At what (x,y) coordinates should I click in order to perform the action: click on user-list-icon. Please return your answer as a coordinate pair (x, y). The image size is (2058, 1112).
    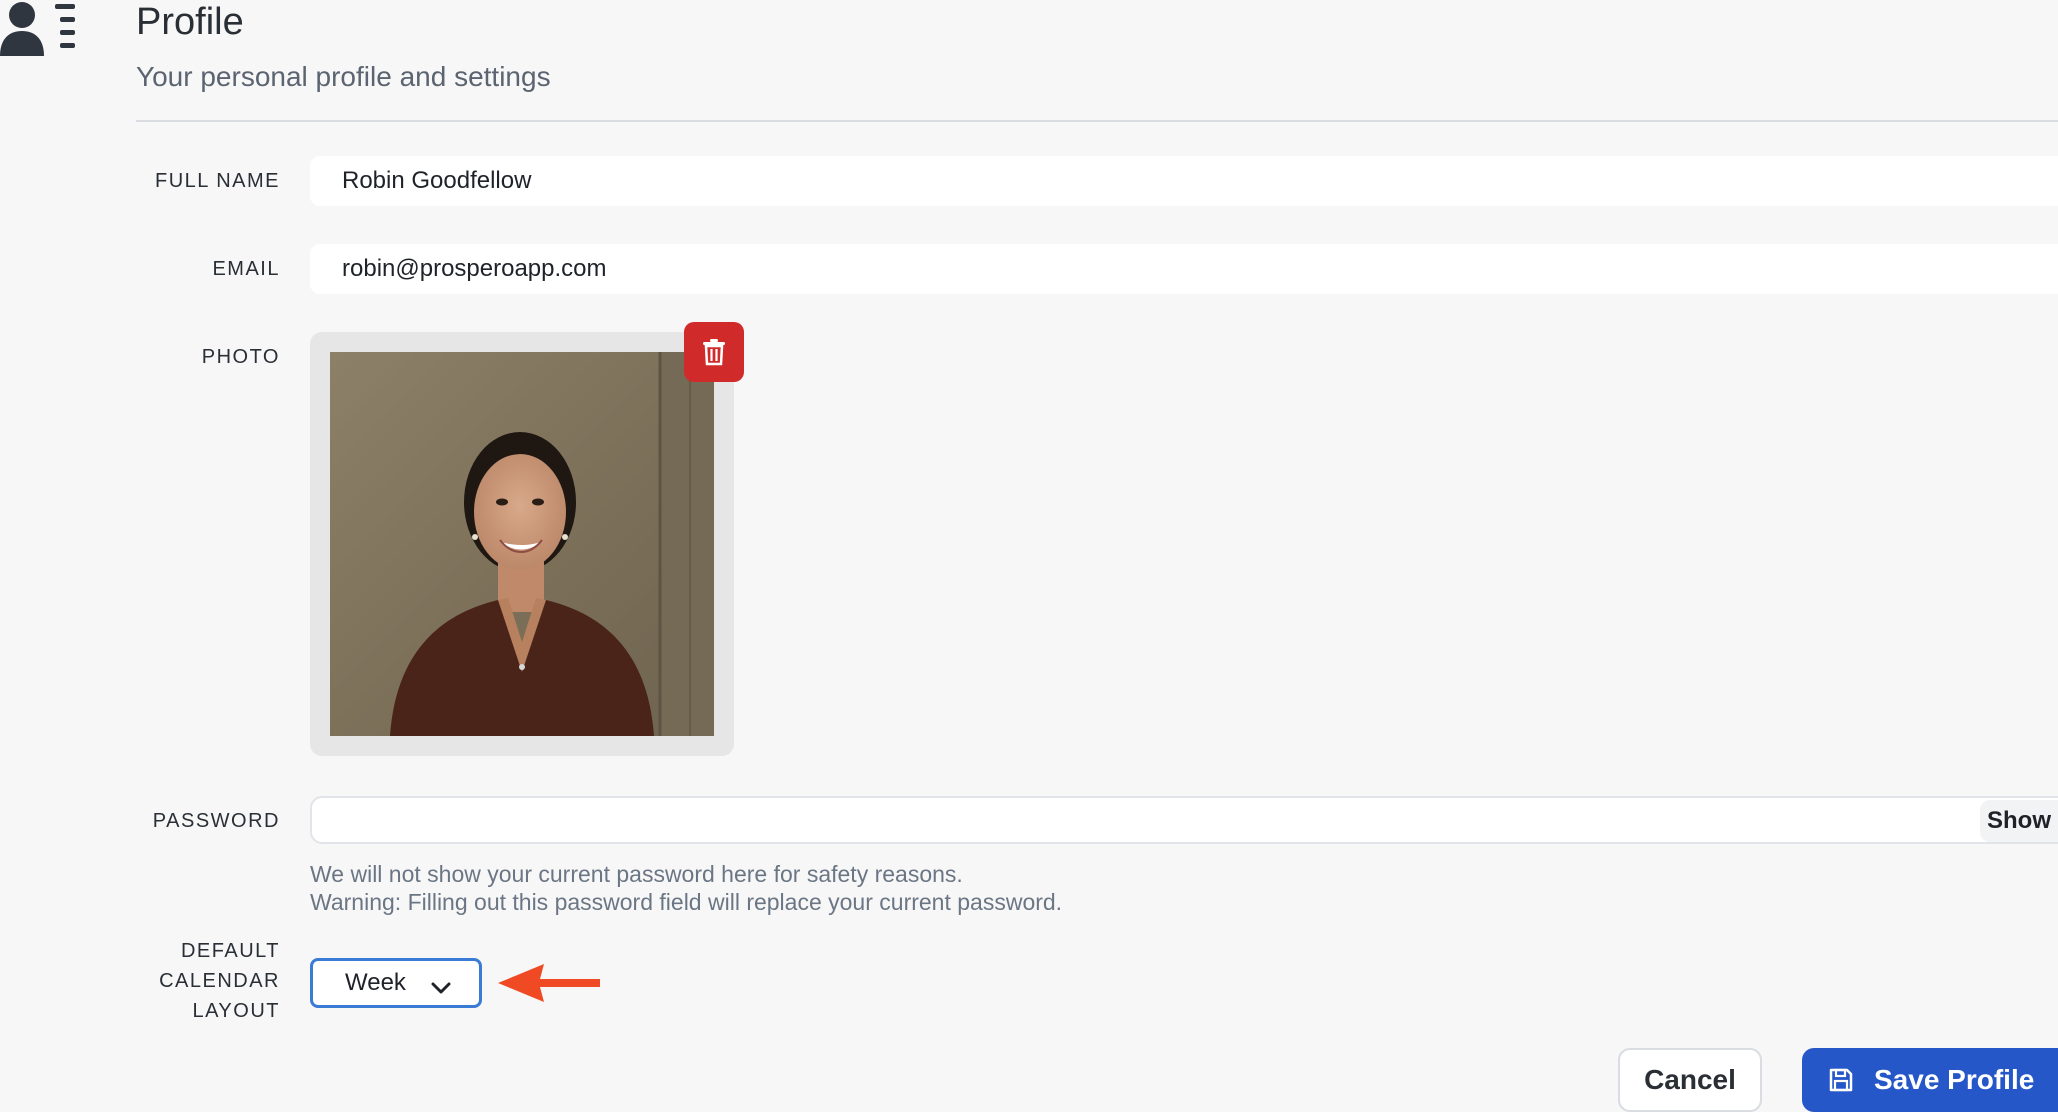
    Looking at the image, I should click on (39, 29).